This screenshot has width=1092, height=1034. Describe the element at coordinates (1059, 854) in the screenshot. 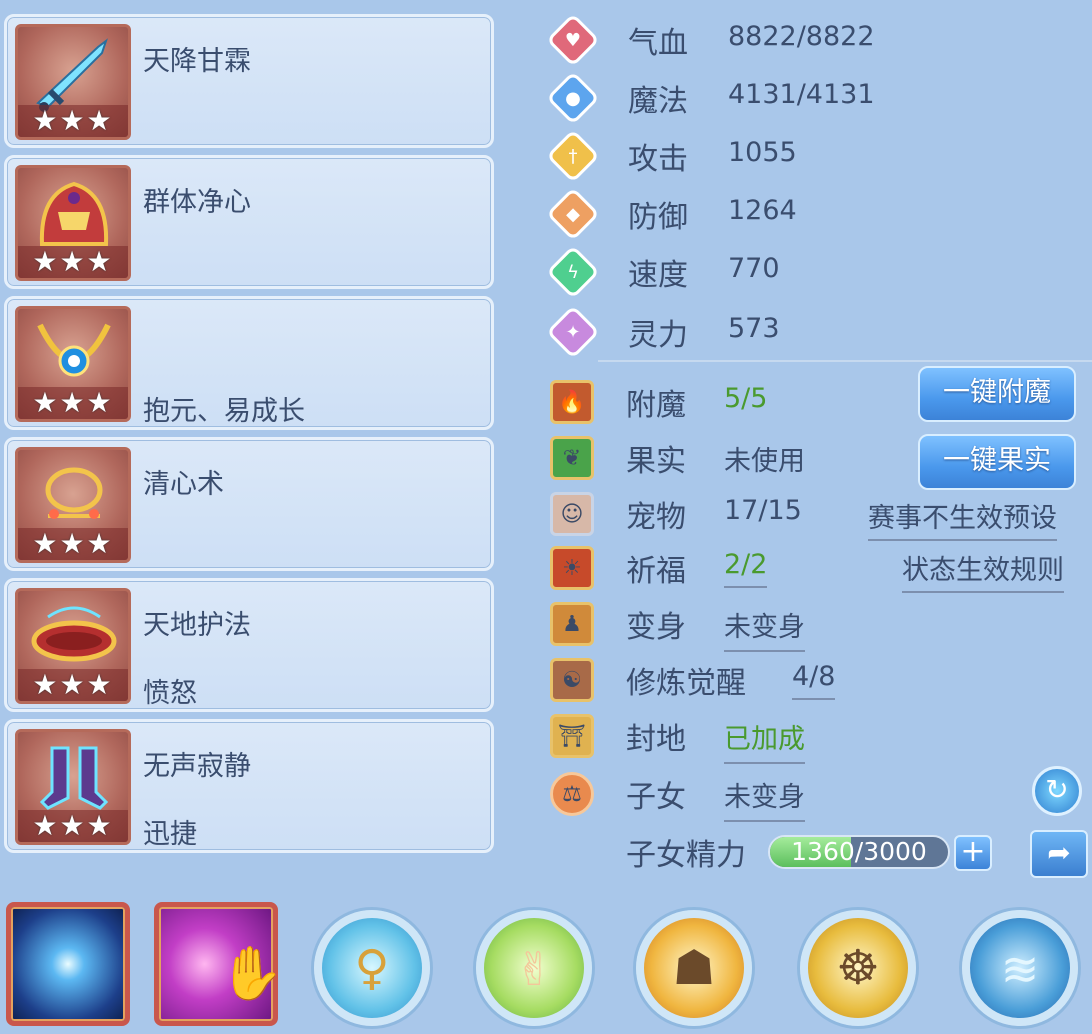

I see `share-icon: ➦` at that location.